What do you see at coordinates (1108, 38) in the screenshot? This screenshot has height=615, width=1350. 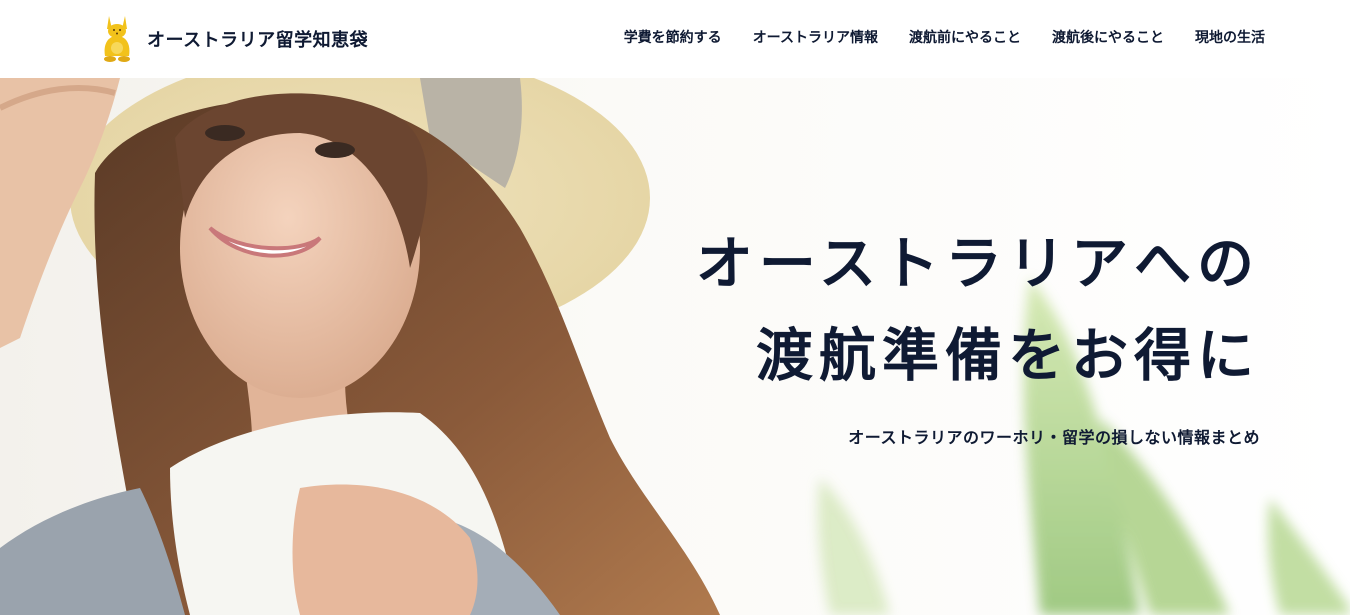 I see `nav-item-after-arrival: 渡航後にやること` at bounding box center [1108, 38].